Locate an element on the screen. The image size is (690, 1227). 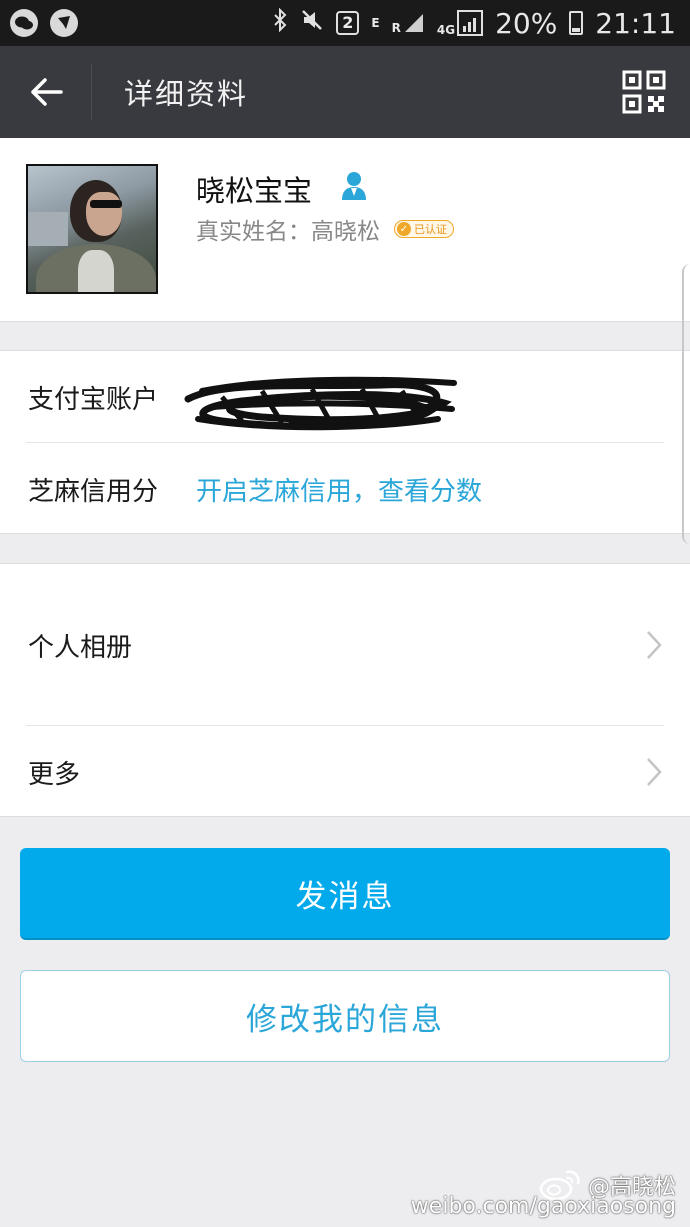
real-name-row: 真实姓名： 高晓松 ✓ 已认证 is located at coordinates (325, 229).